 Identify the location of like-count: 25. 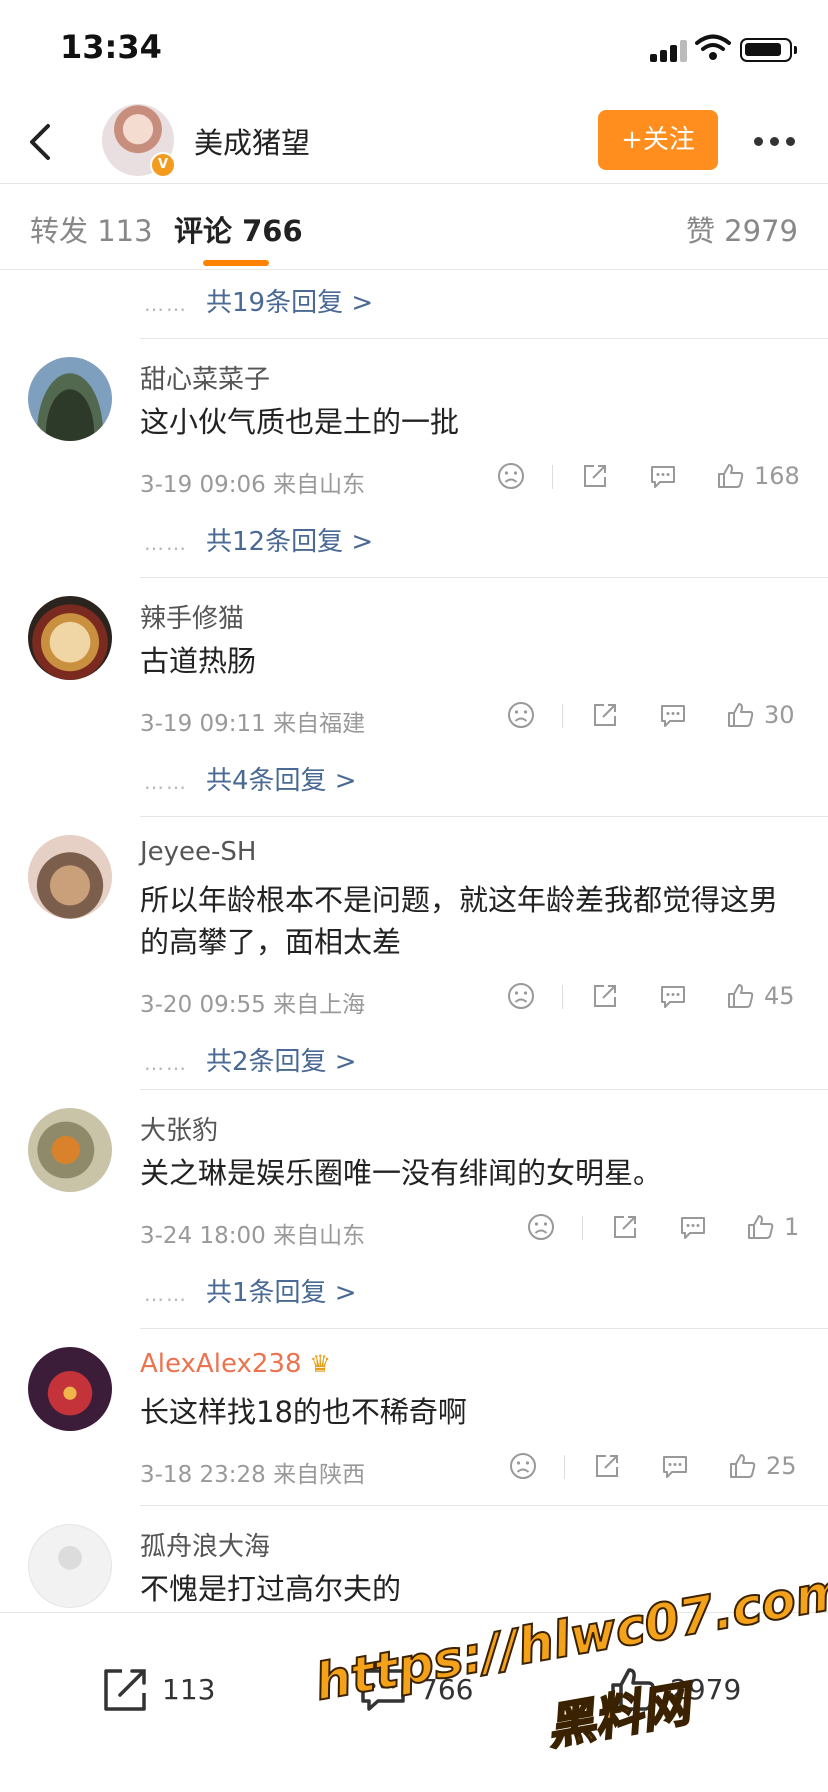
(781, 1466).